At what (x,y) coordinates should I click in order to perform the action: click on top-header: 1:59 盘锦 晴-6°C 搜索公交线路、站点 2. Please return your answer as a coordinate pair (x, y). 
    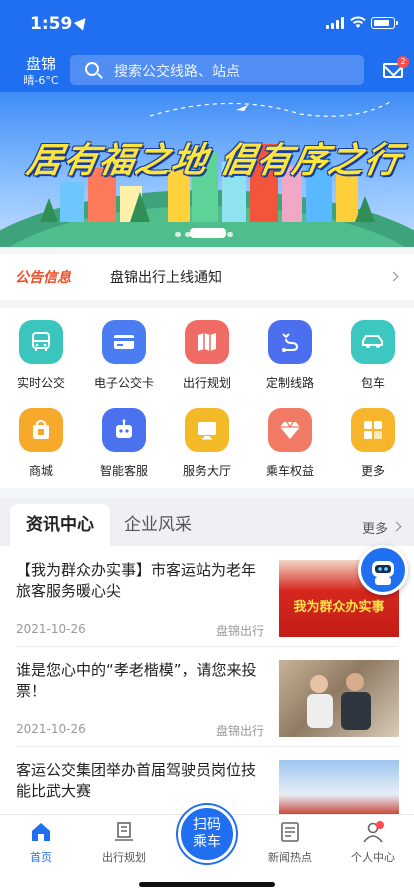
    Looking at the image, I should click on (207, 46).